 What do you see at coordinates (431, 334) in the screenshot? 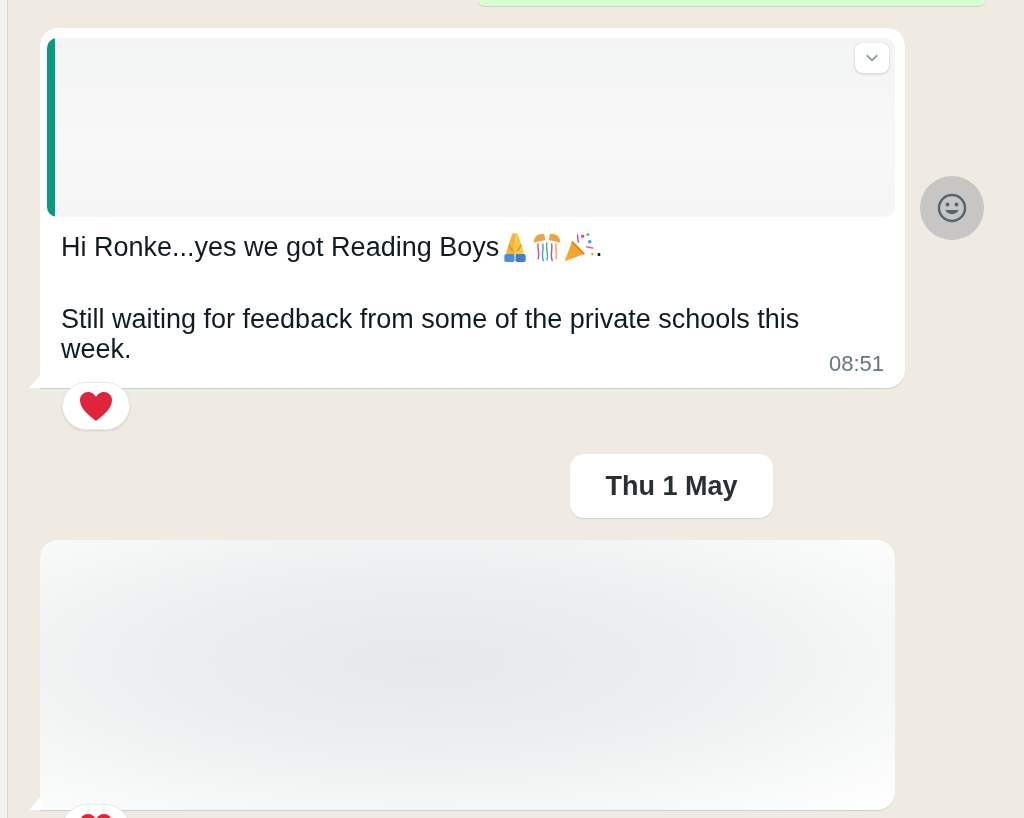
I see `message-text: Still waiting for feedback from some of the private schools this week.` at bounding box center [431, 334].